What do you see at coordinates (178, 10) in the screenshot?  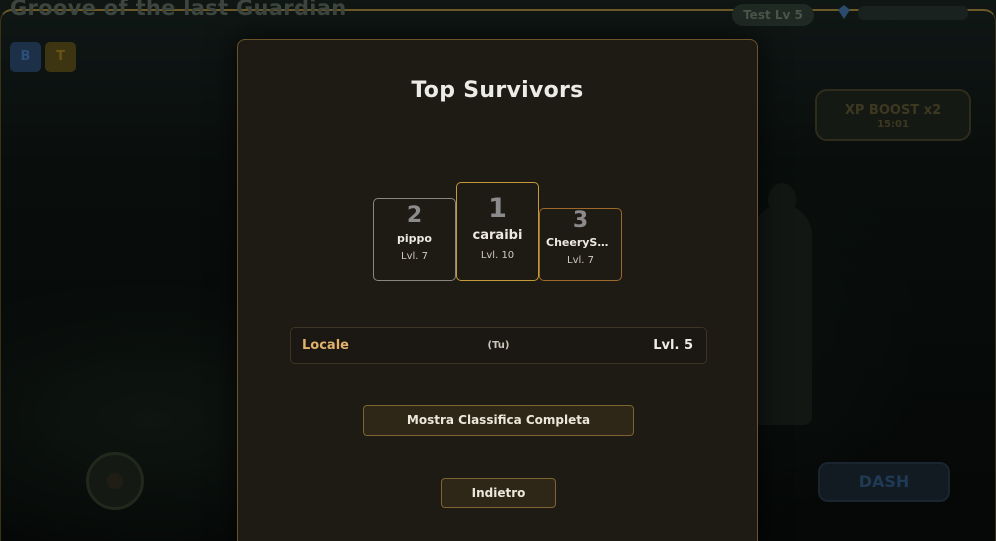 I see `game-title: Groove of the last Guardian` at bounding box center [178, 10].